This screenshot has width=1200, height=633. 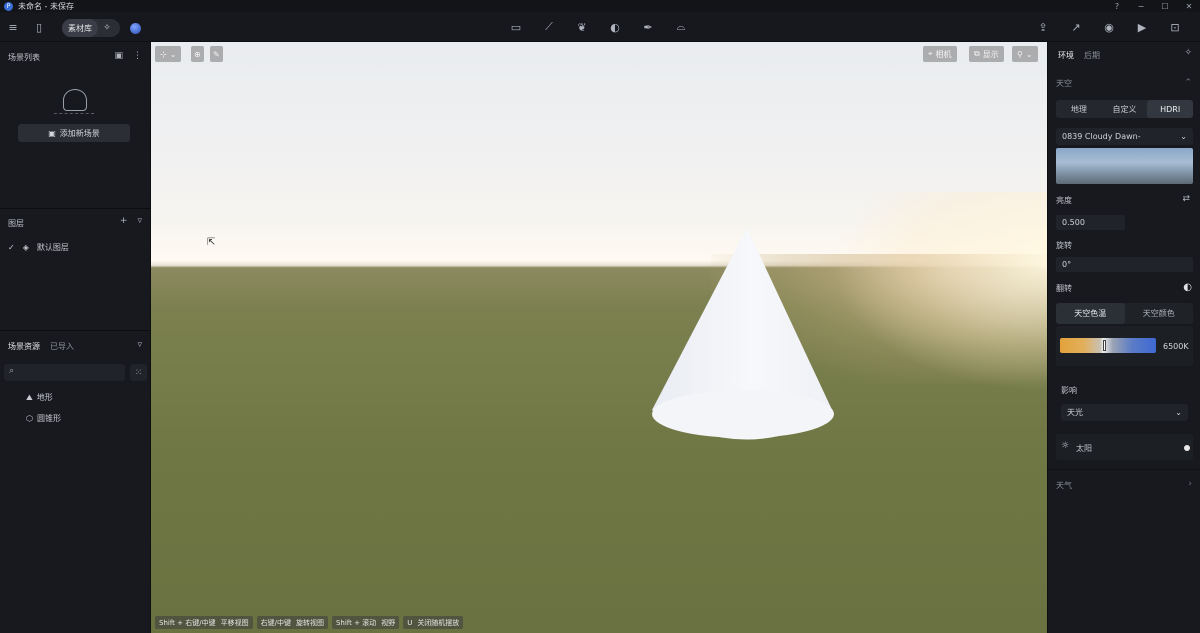 I want to click on rotation-field: 0°, so click(x=1124, y=264).